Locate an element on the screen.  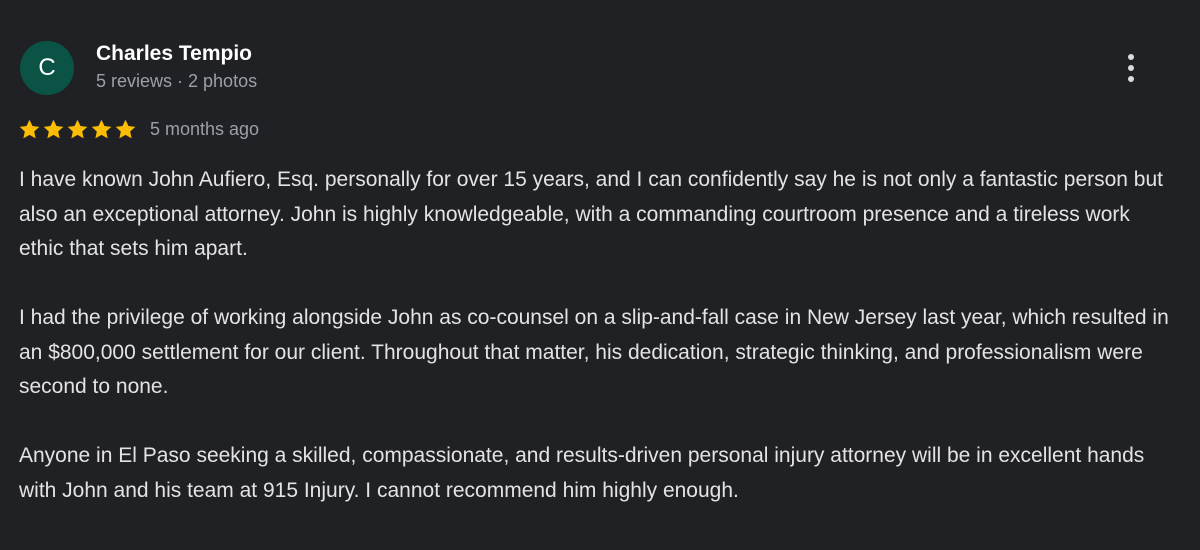
review-header: C Charles Tempio 5 reviews · 2 photos is located at coordinates (138, 68).